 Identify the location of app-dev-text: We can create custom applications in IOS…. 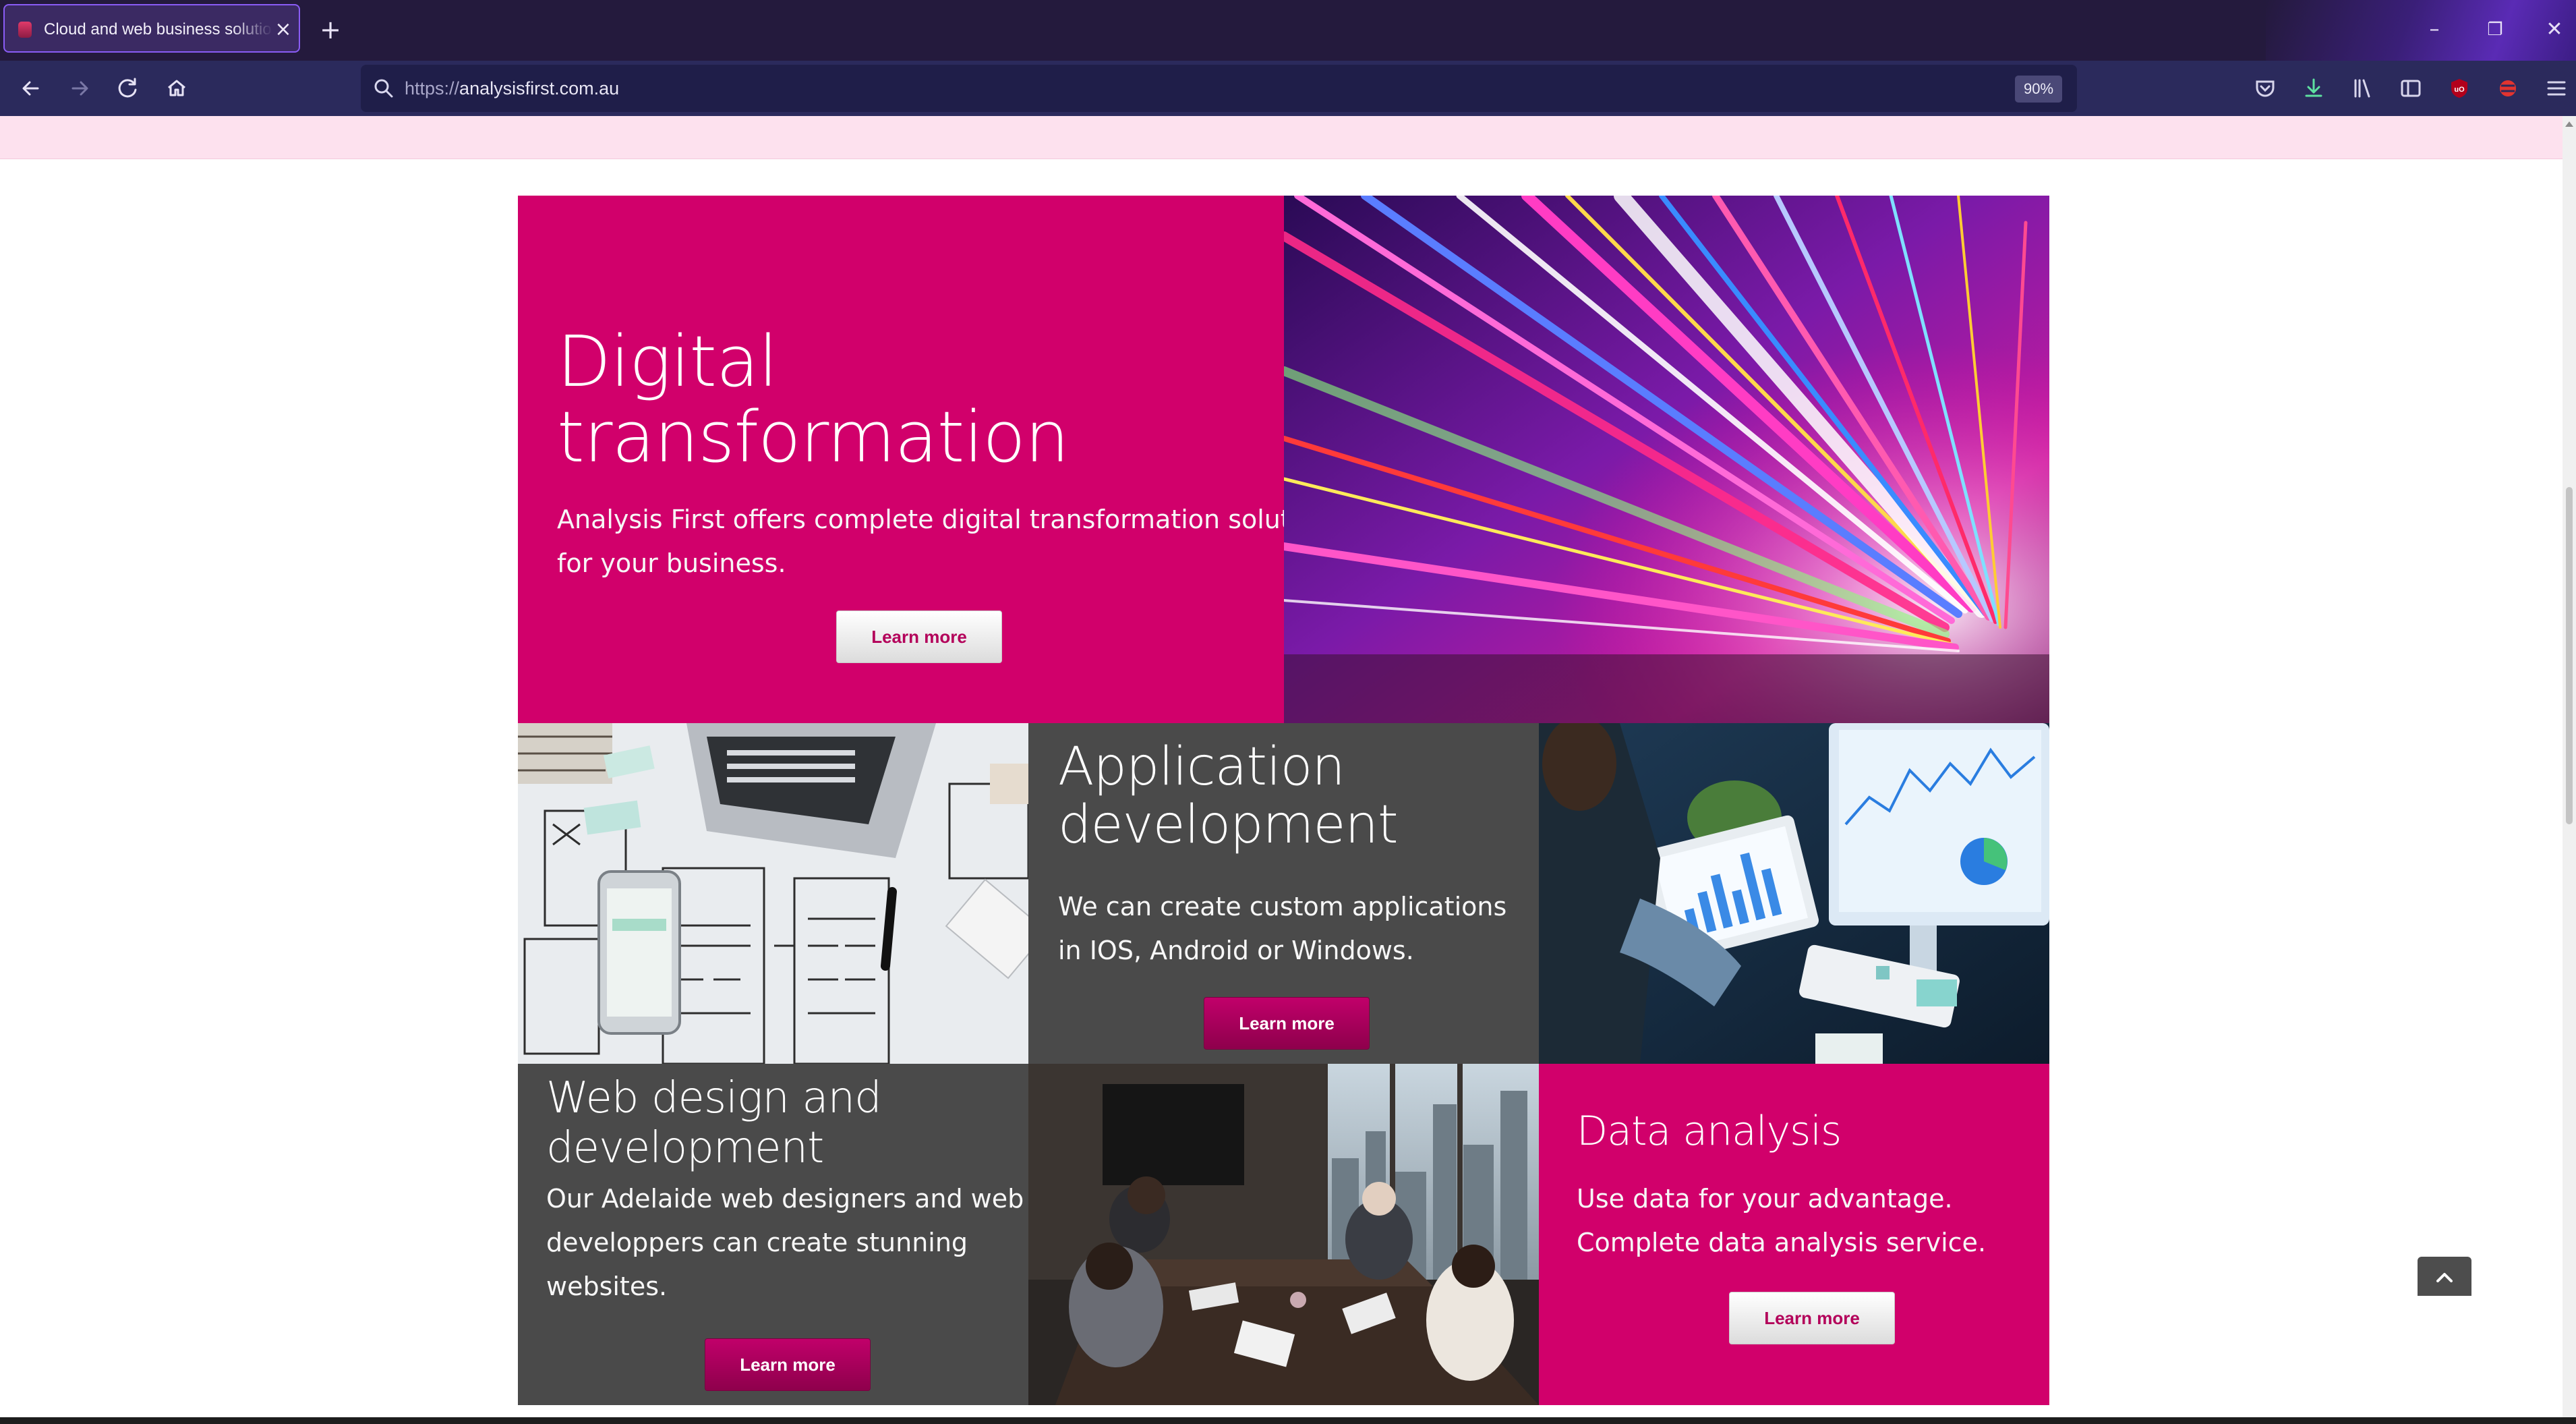
(1282, 929).